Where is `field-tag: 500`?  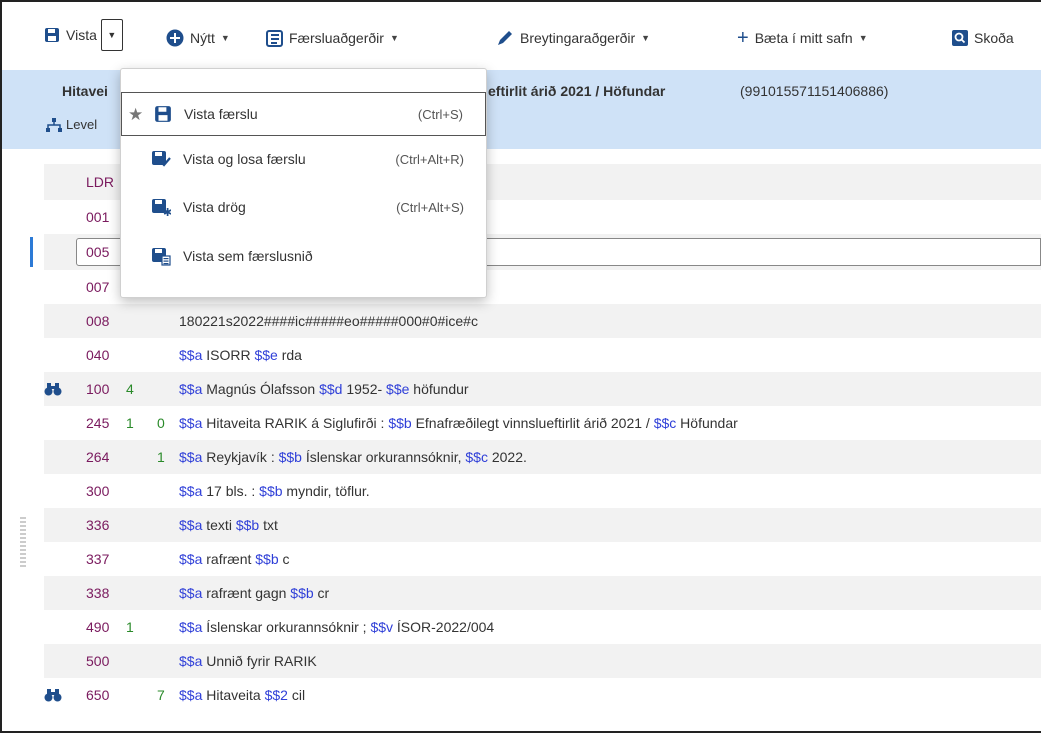
field-tag: 500 is located at coordinates (98, 661).